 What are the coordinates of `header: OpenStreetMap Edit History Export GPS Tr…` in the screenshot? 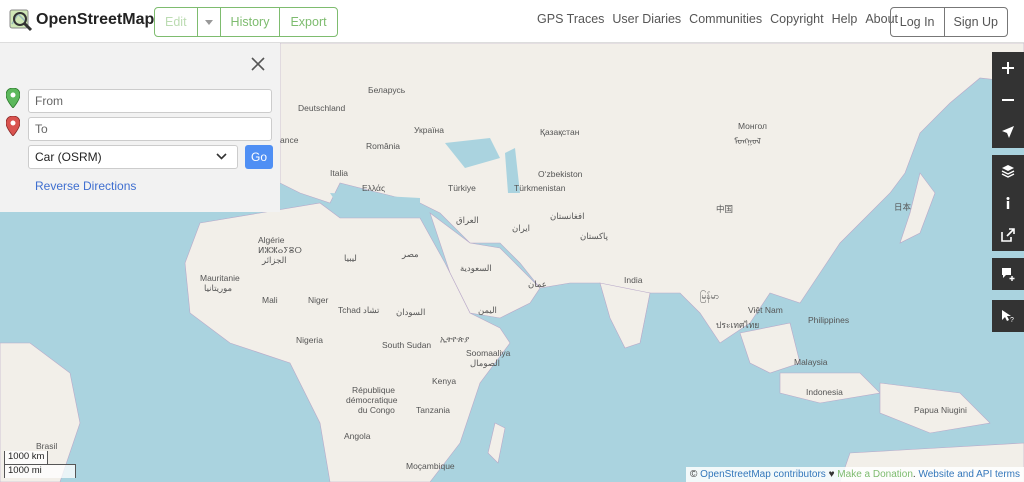 It's located at (512, 21).